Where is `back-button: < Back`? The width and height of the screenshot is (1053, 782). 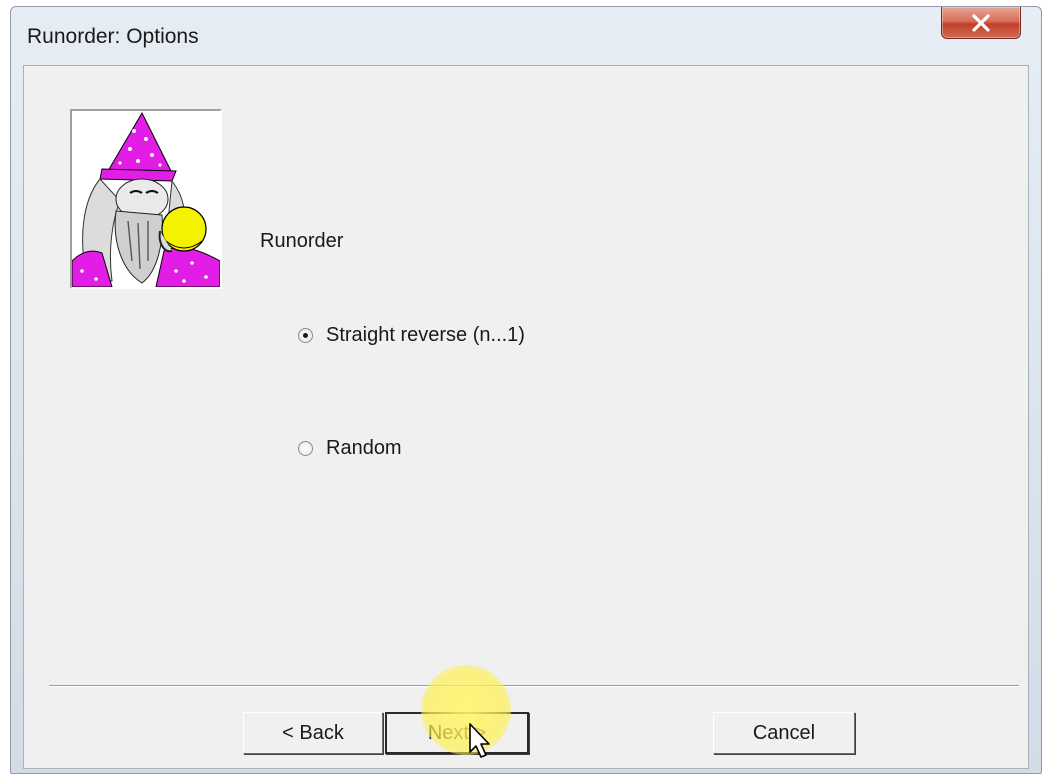 back-button: < Back is located at coordinates (313, 733).